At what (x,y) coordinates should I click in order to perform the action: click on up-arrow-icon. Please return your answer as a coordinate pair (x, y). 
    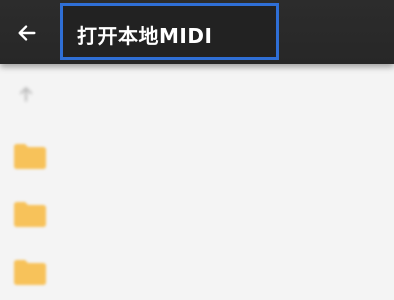
    Looking at the image, I should click on (26, 94).